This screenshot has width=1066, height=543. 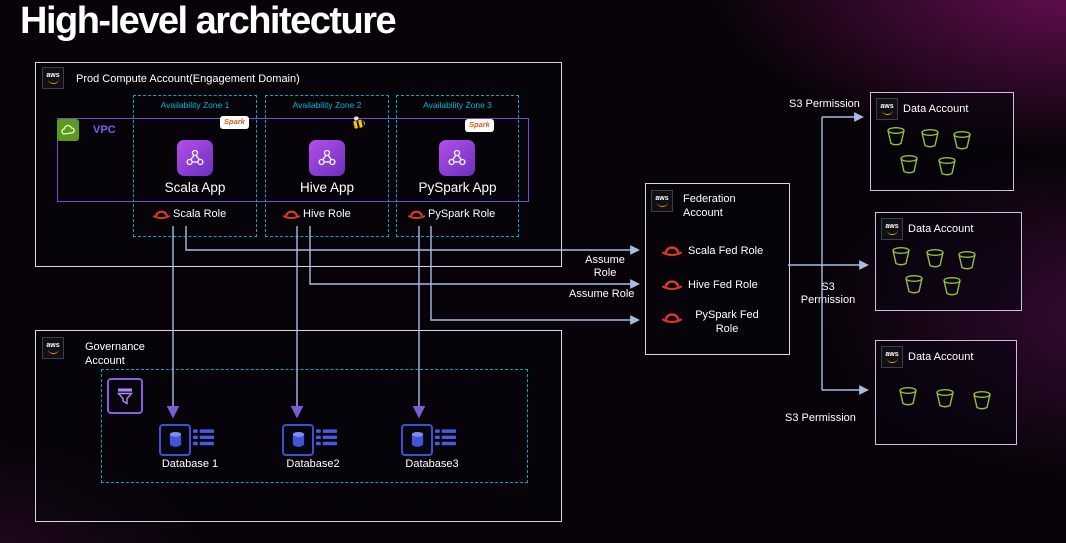 I want to click on hive-fed-role-label: Hive Fed Role, so click(x=723, y=285).